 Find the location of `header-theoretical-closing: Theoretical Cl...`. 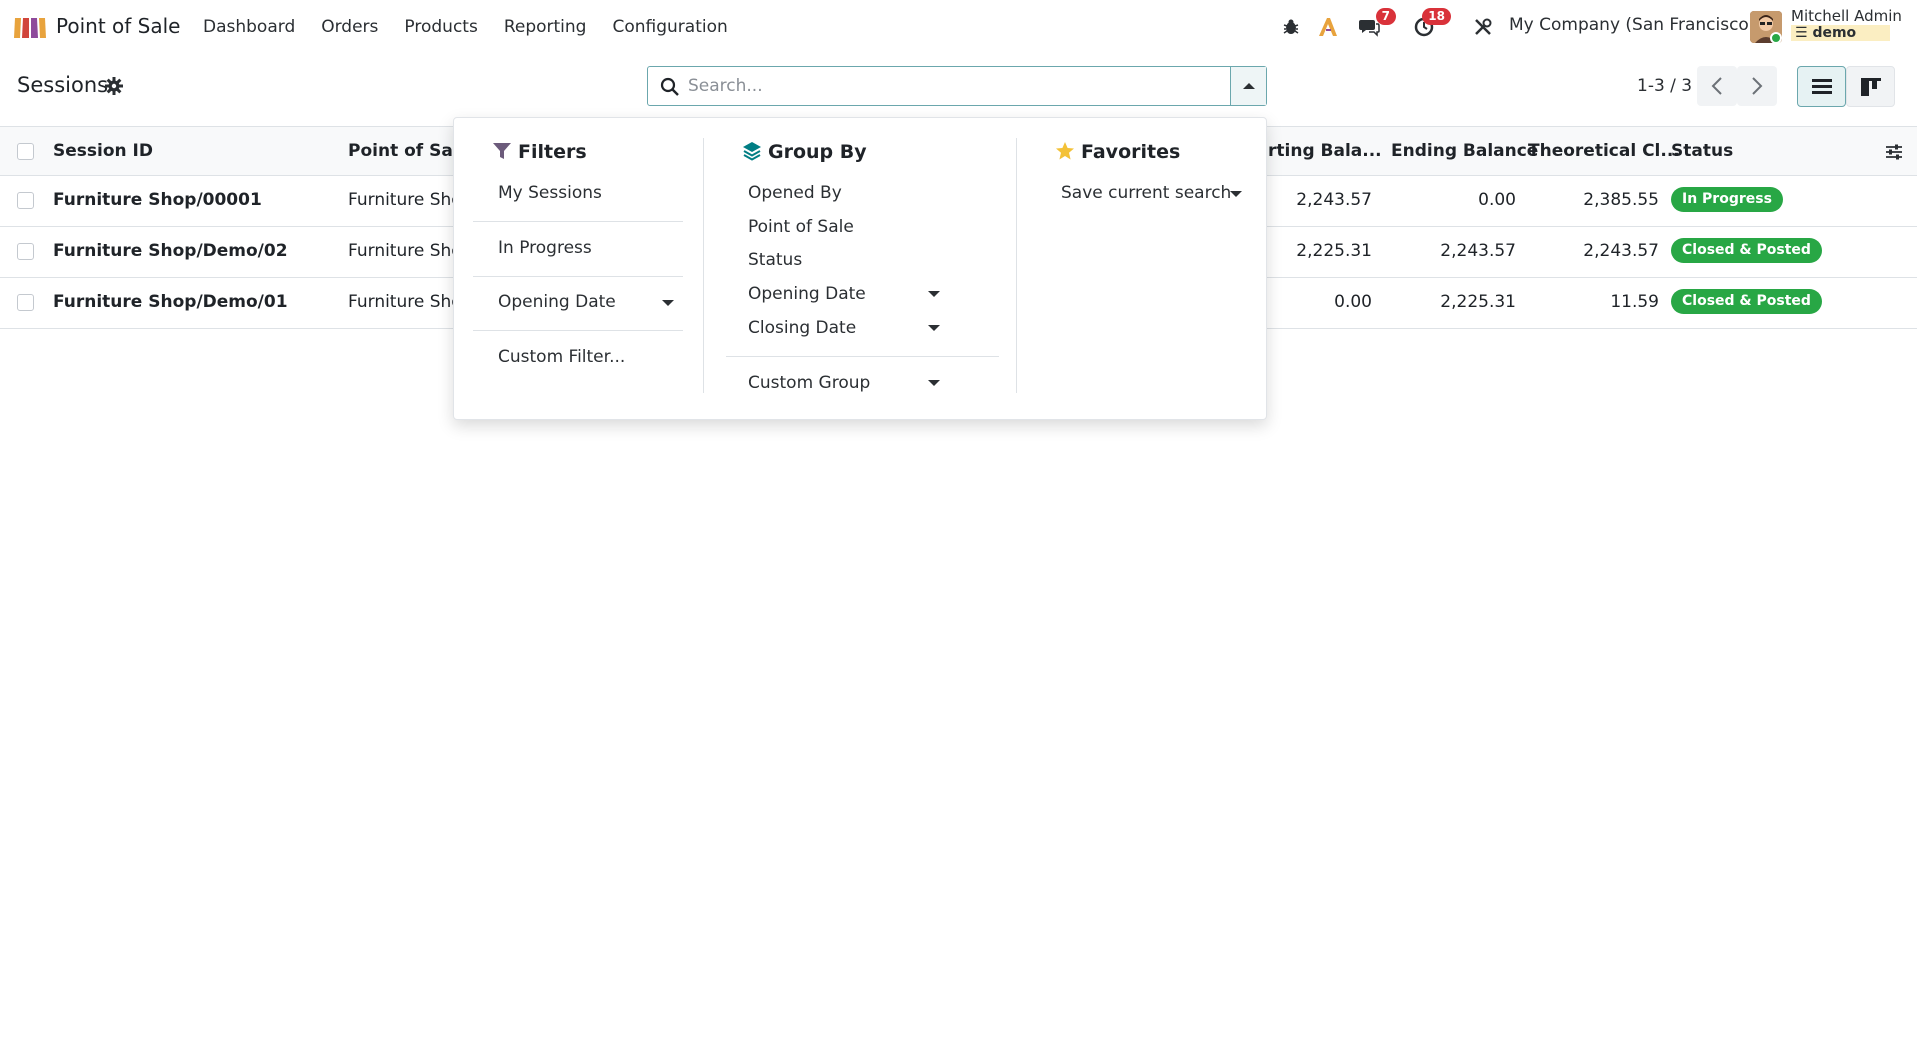

header-theoretical-closing: Theoretical Cl... is located at coordinates (1604, 151).